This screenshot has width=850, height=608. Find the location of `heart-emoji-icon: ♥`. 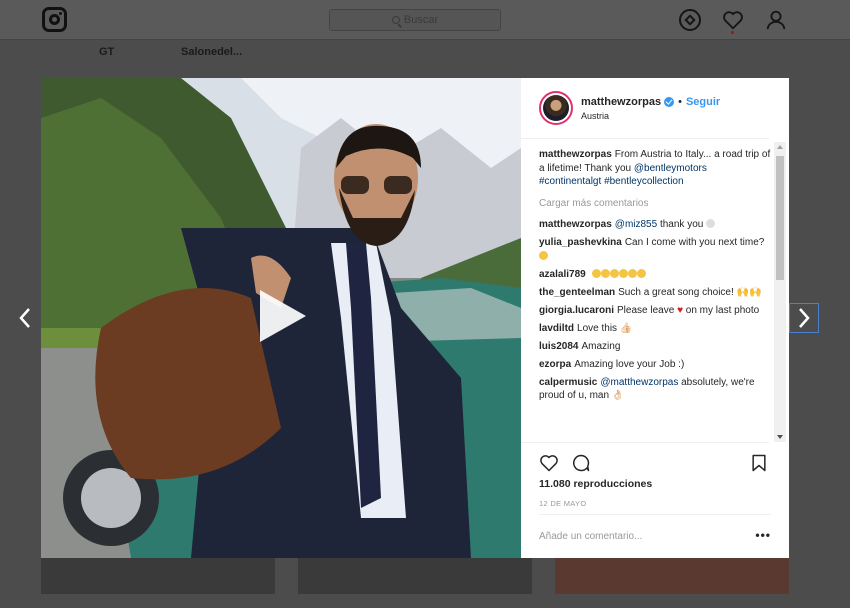

heart-emoji-icon: ♥ is located at coordinates (680, 310).